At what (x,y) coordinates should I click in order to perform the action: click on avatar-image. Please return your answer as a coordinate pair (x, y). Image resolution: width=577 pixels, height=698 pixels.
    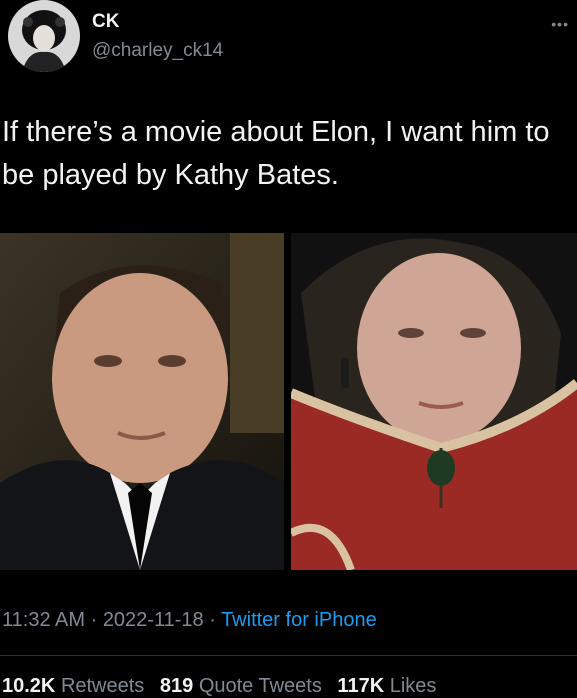
    Looking at the image, I should click on (44, 36).